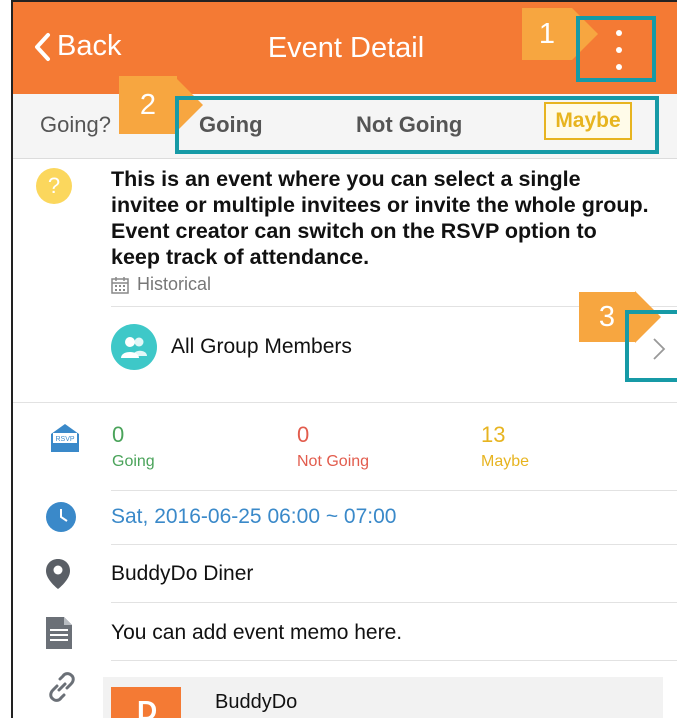  Describe the element at coordinates (333, 461) in the screenshot. I see `stat-not-going-label: Not Going` at that location.